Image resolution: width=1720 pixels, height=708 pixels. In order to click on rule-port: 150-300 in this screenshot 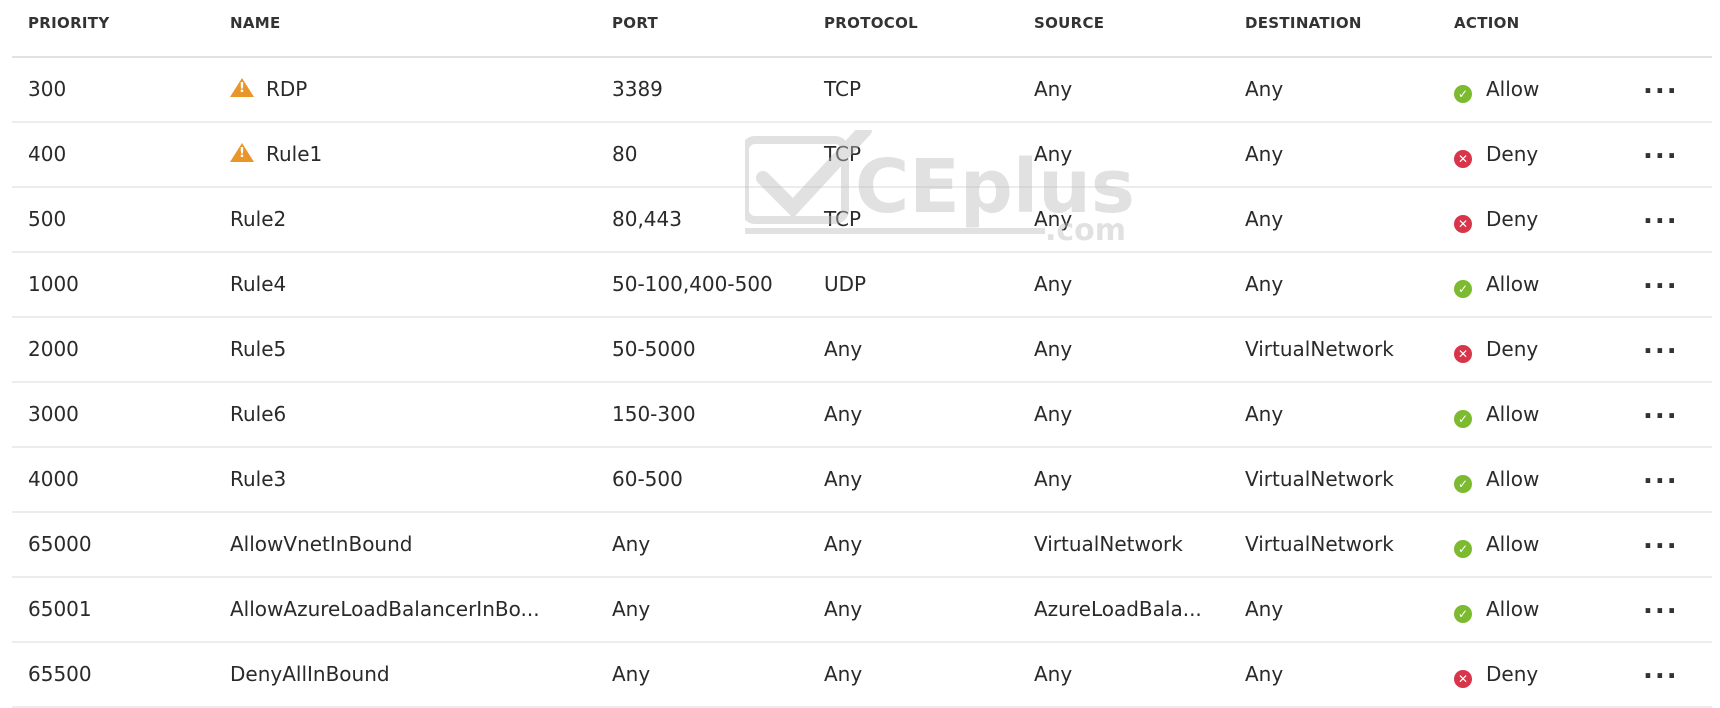, I will do `click(654, 414)`.